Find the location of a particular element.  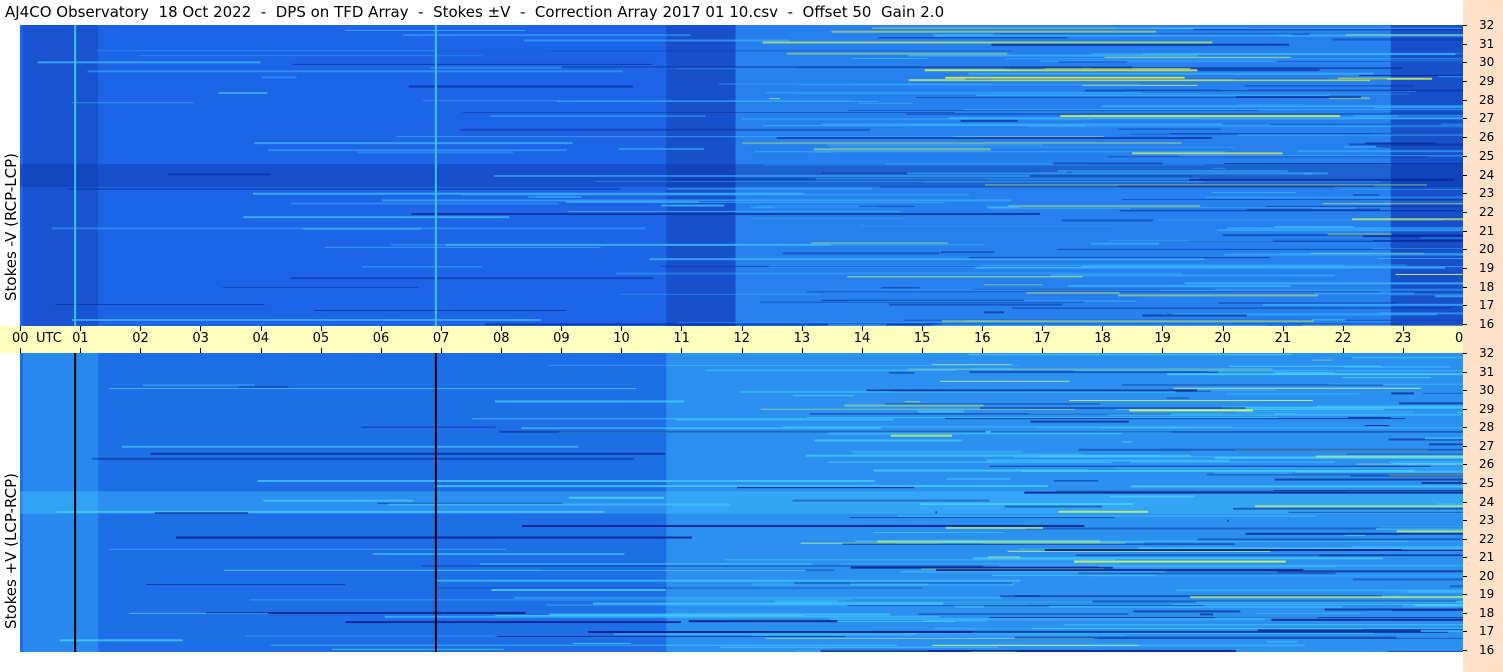

utc-tick-label: 08 is located at coordinates (501, 338).